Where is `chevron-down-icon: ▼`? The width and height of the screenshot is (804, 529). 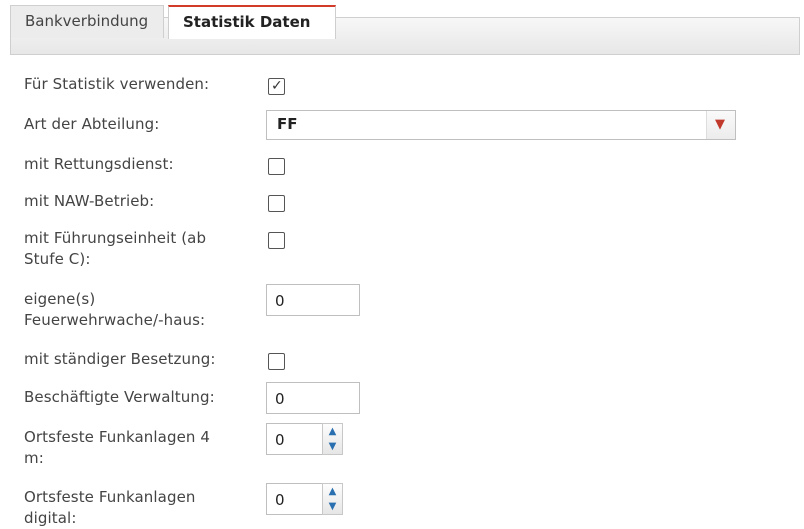
chevron-down-icon: ▼ is located at coordinates (720, 124).